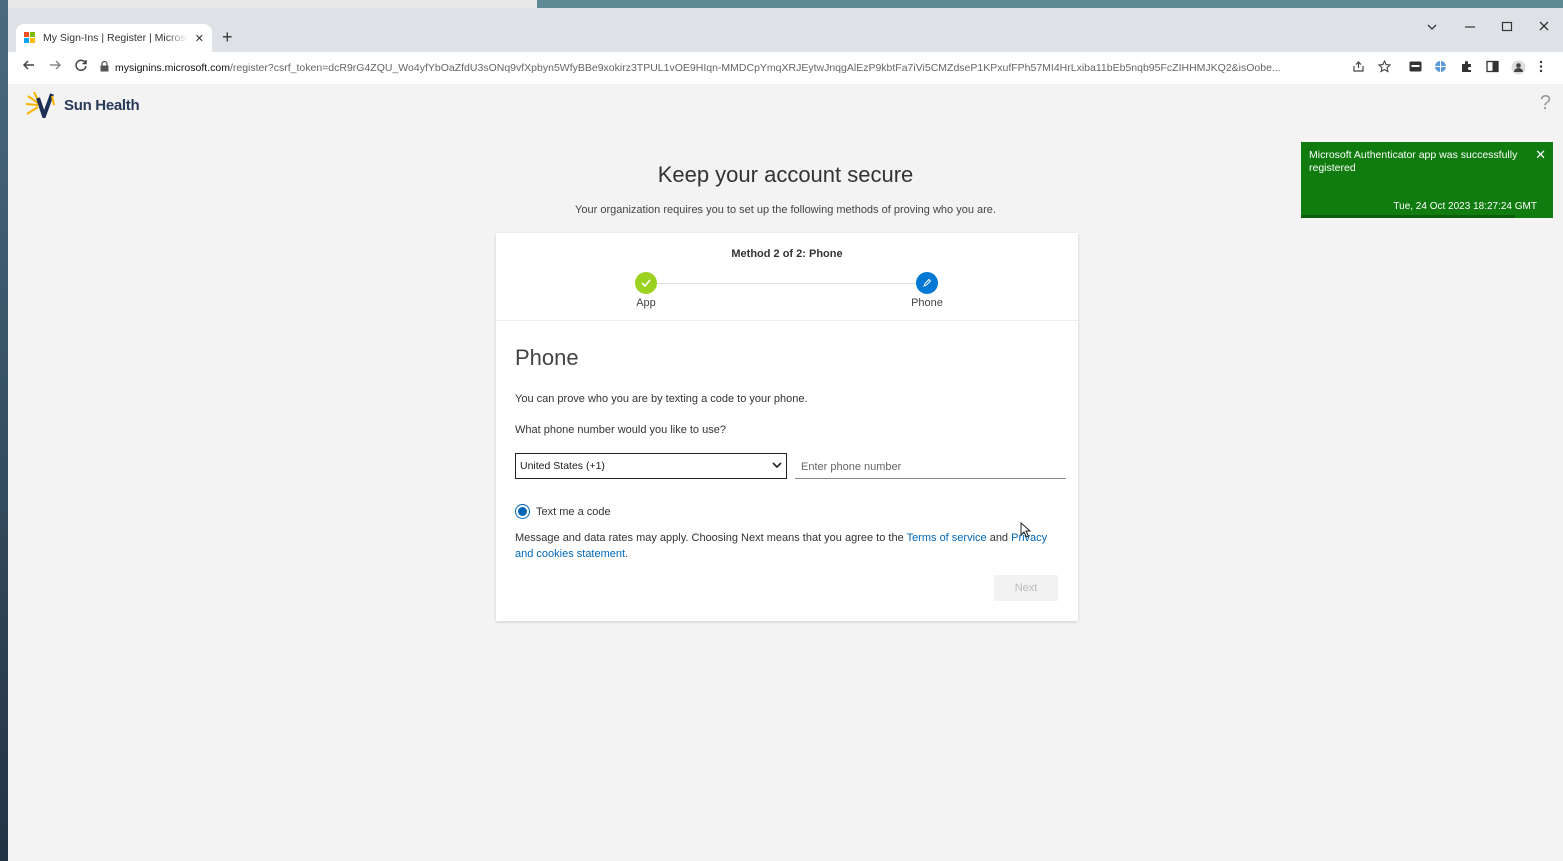 This screenshot has width=1563, height=861. I want to click on toast-close-icon: ✕, so click(1540, 154).